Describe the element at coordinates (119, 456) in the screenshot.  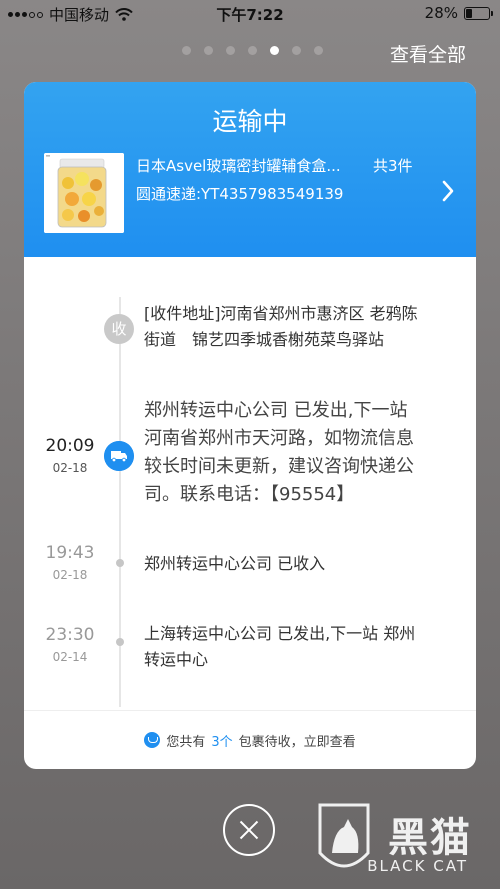
I see `truck-icon` at that location.